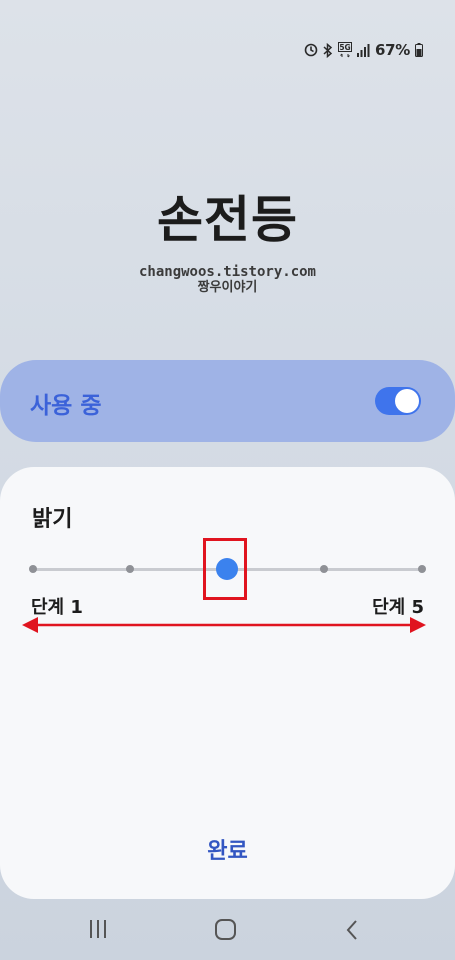 The height and width of the screenshot is (960, 455). What do you see at coordinates (225, 569) in the screenshot?
I see `highlight-box` at bounding box center [225, 569].